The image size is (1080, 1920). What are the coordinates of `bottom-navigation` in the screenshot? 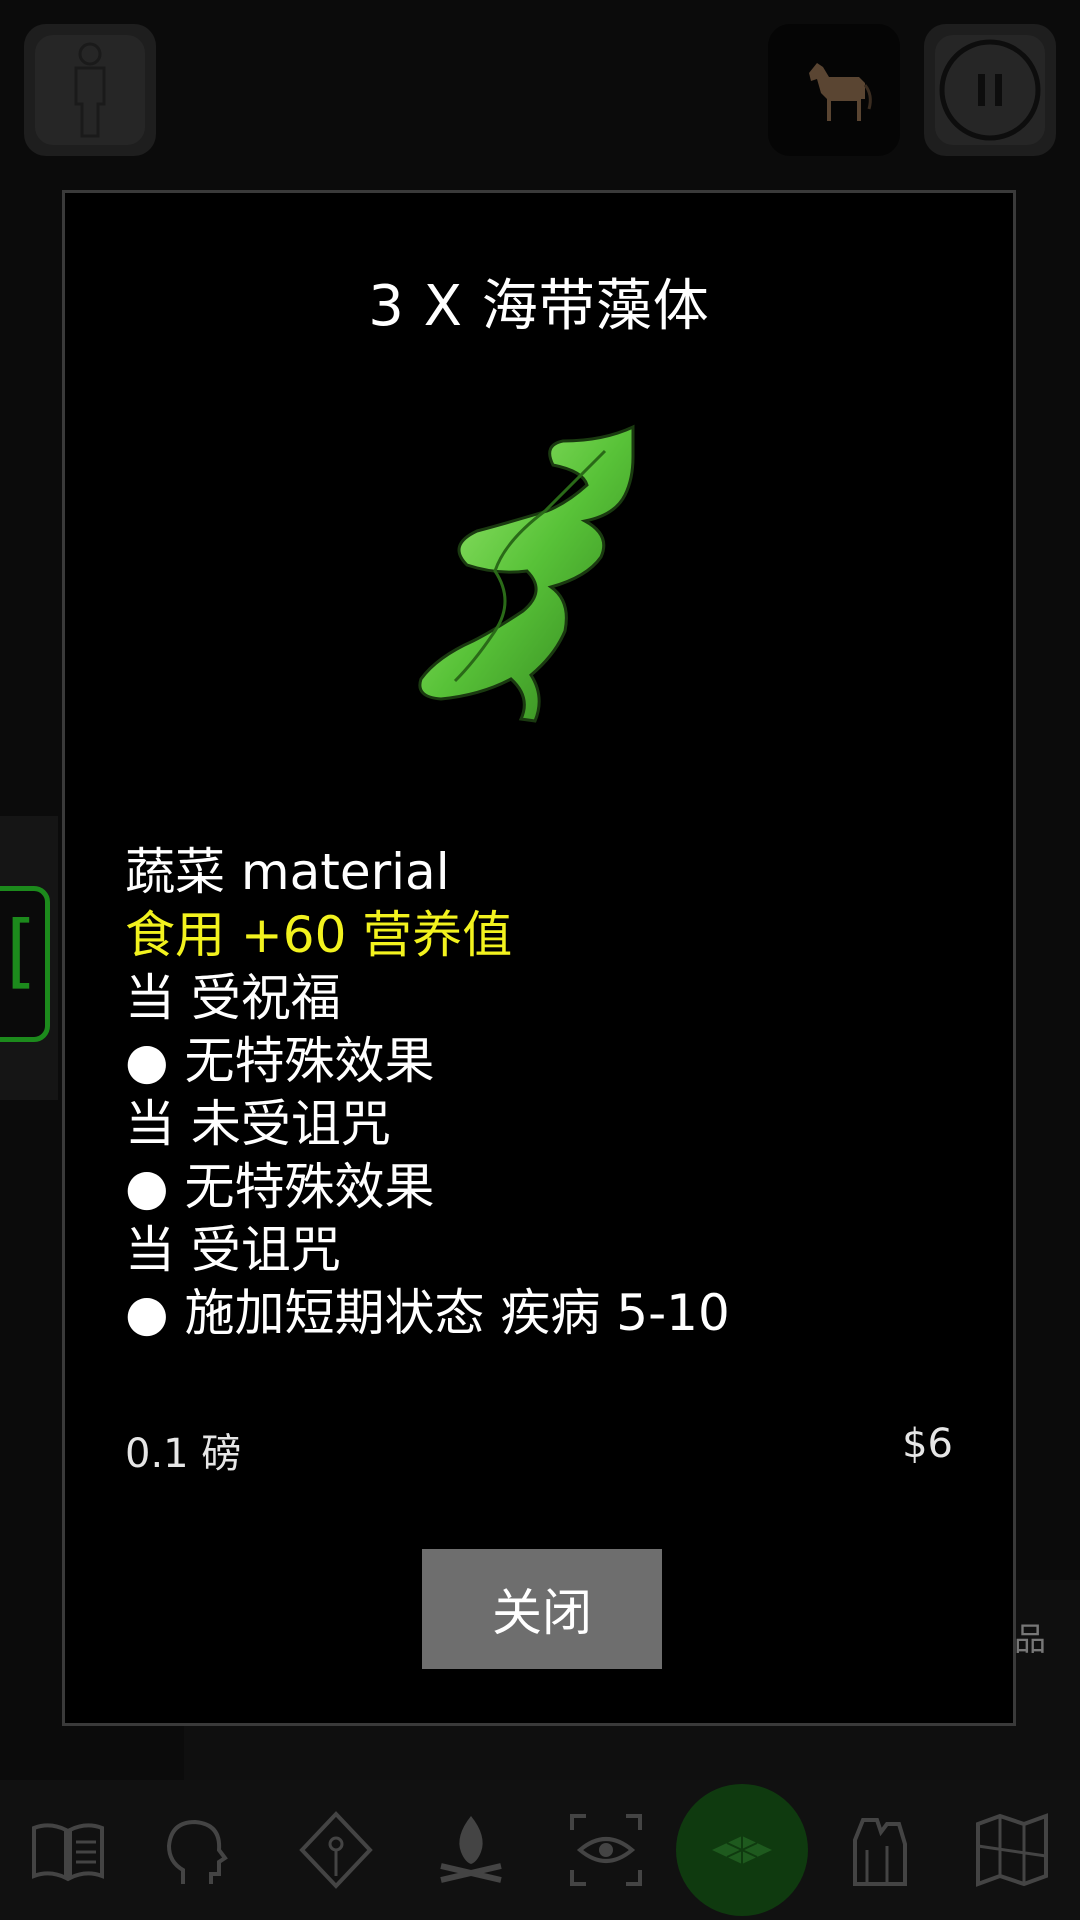 It's located at (540, 1850).